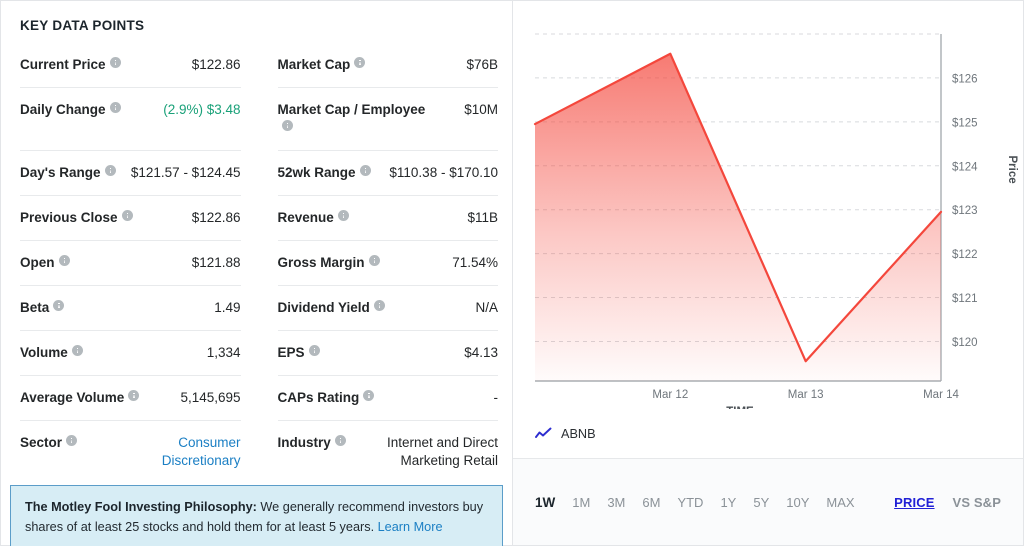  I want to click on row-label-group: Previous Close, so click(76, 218).